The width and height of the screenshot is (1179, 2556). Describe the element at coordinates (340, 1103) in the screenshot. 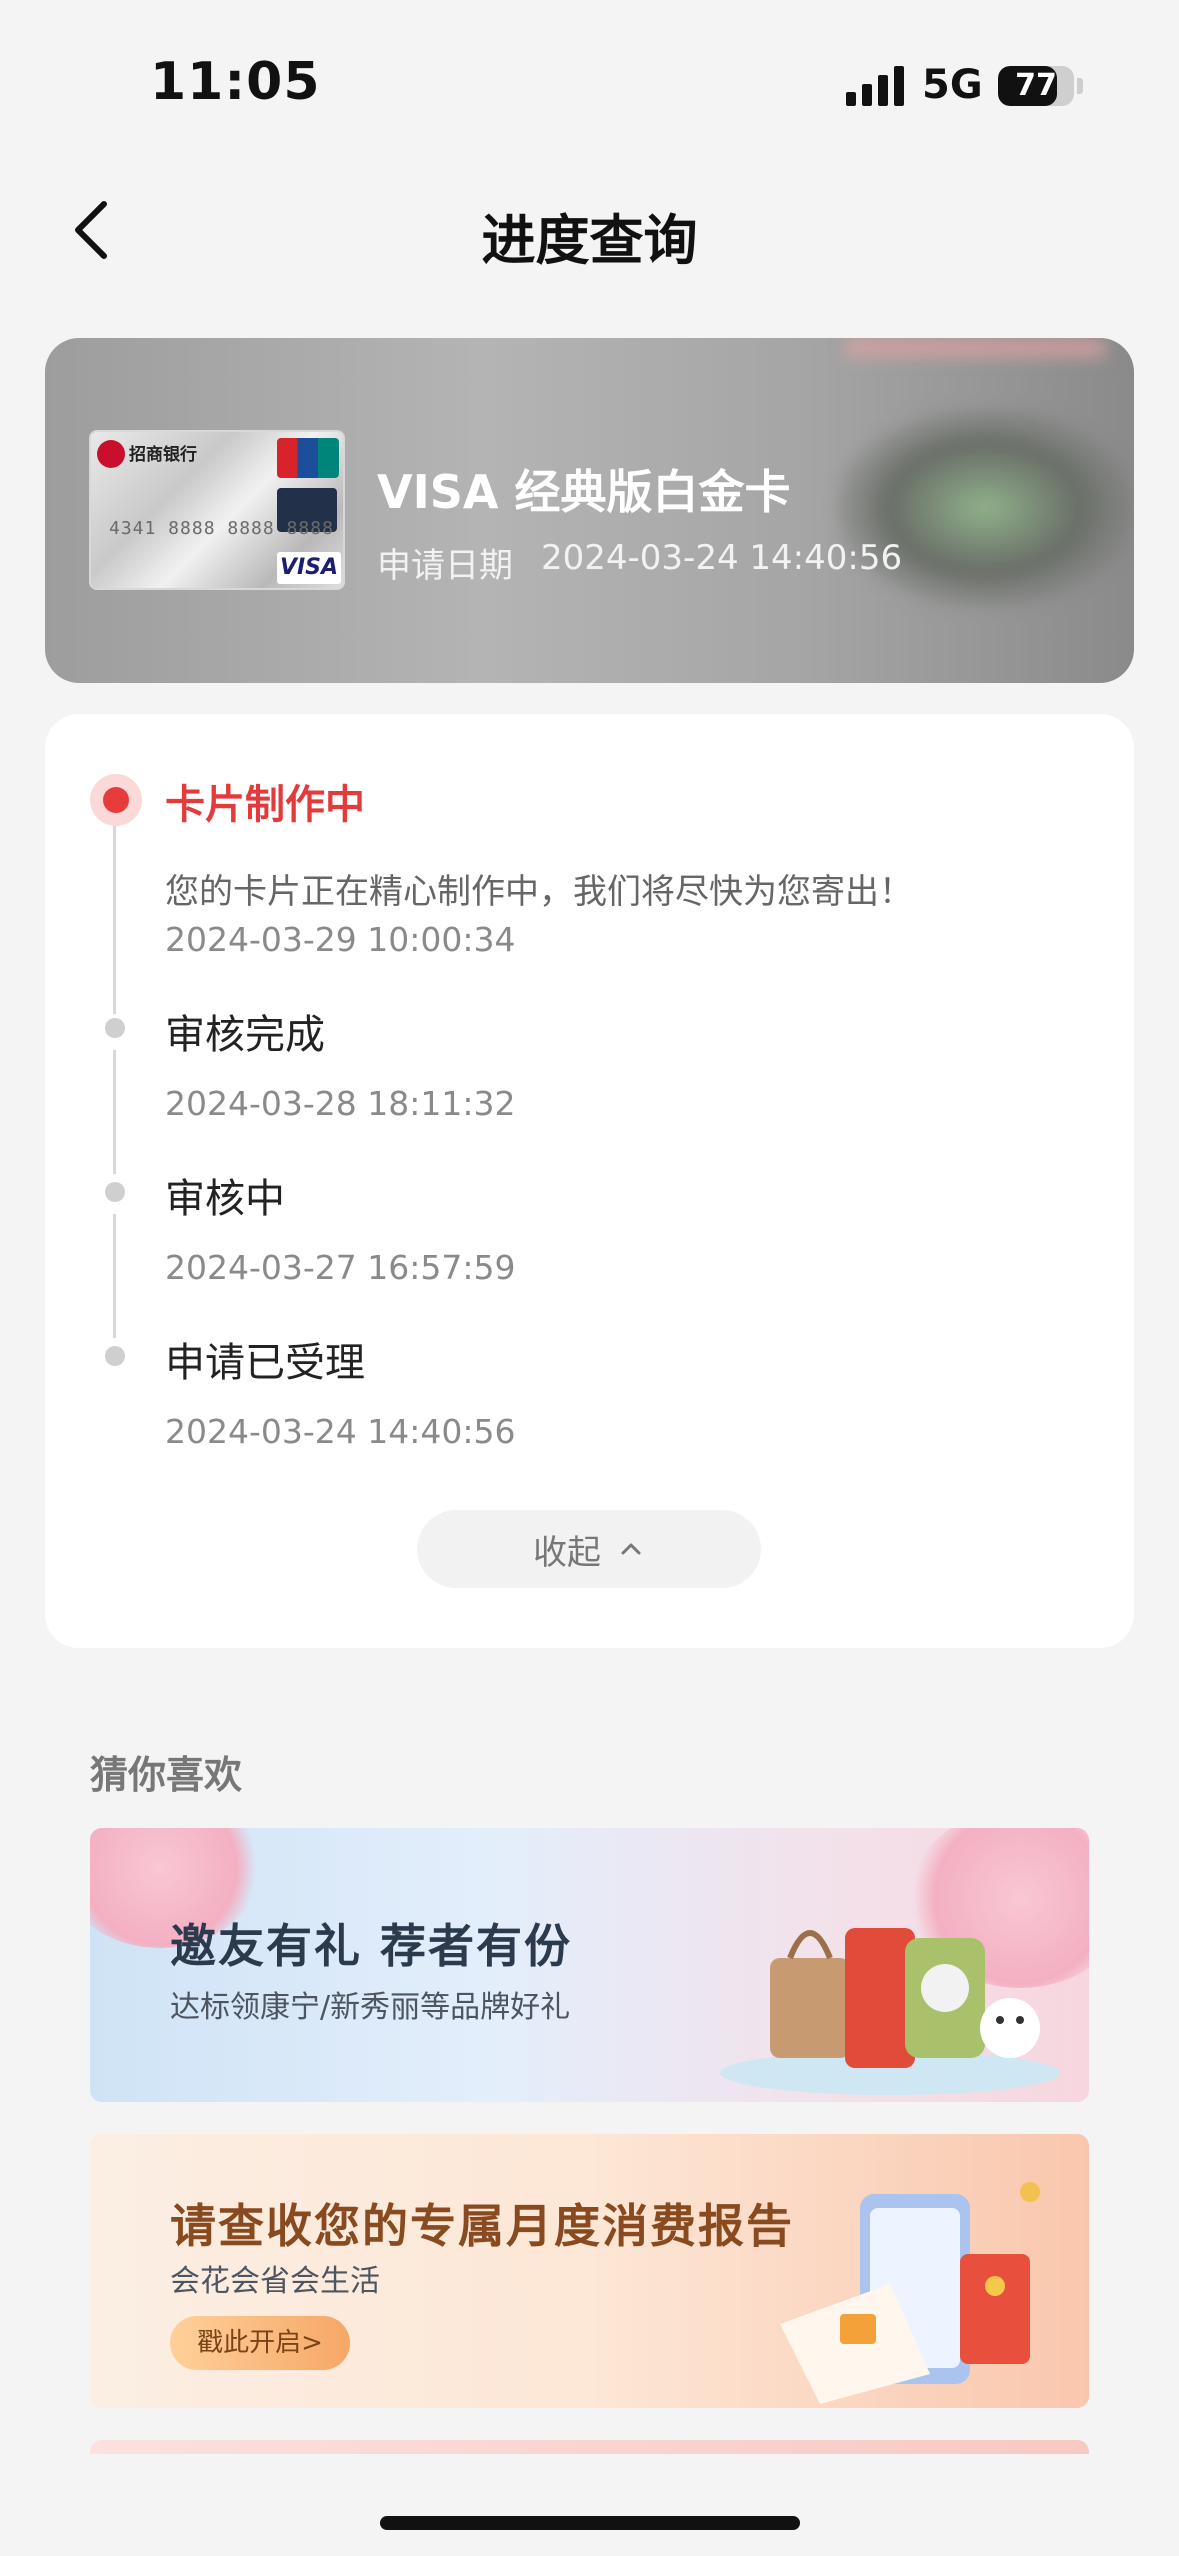

I see `step-time: 2024-03-28 18:11:32` at that location.